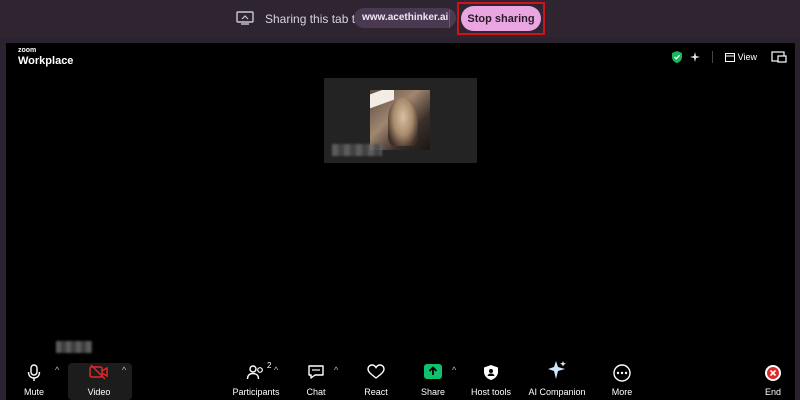  What do you see at coordinates (772, 392) in the screenshot?
I see `end-label: End` at bounding box center [772, 392].